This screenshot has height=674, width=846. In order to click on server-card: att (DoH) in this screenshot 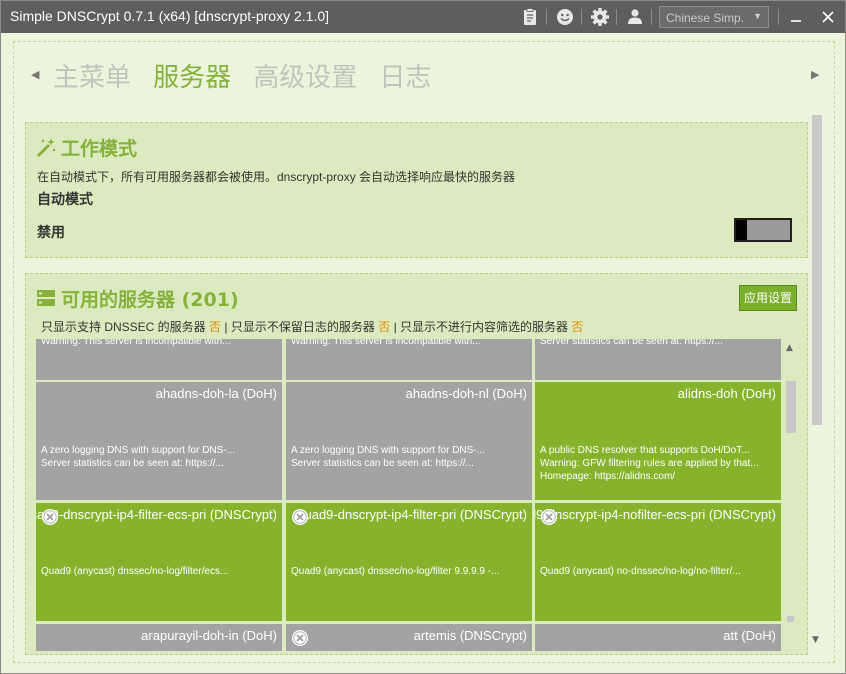, I will do `click(658, 637)`.